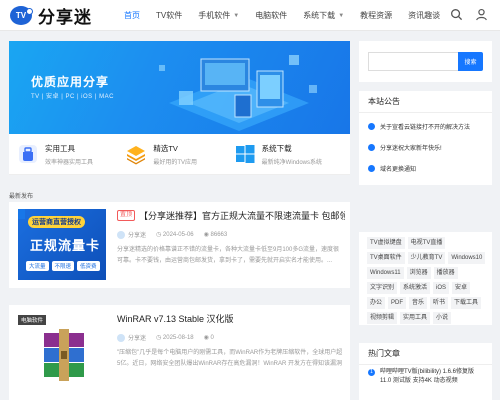 This screenshot has height=400, width=500. I want to click on tag-item: 办公, so click(376, 303).